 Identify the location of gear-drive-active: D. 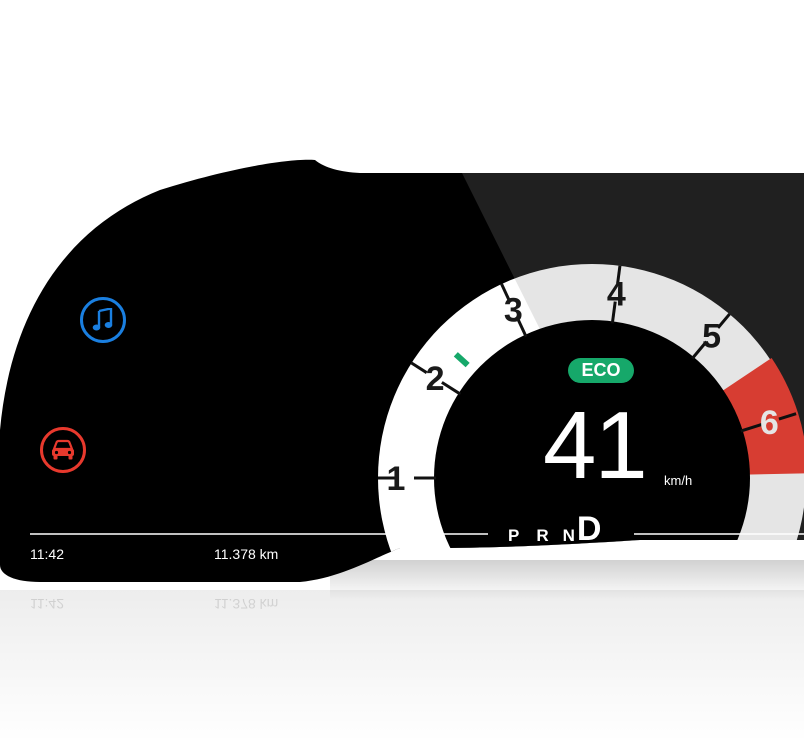
(589, 529).